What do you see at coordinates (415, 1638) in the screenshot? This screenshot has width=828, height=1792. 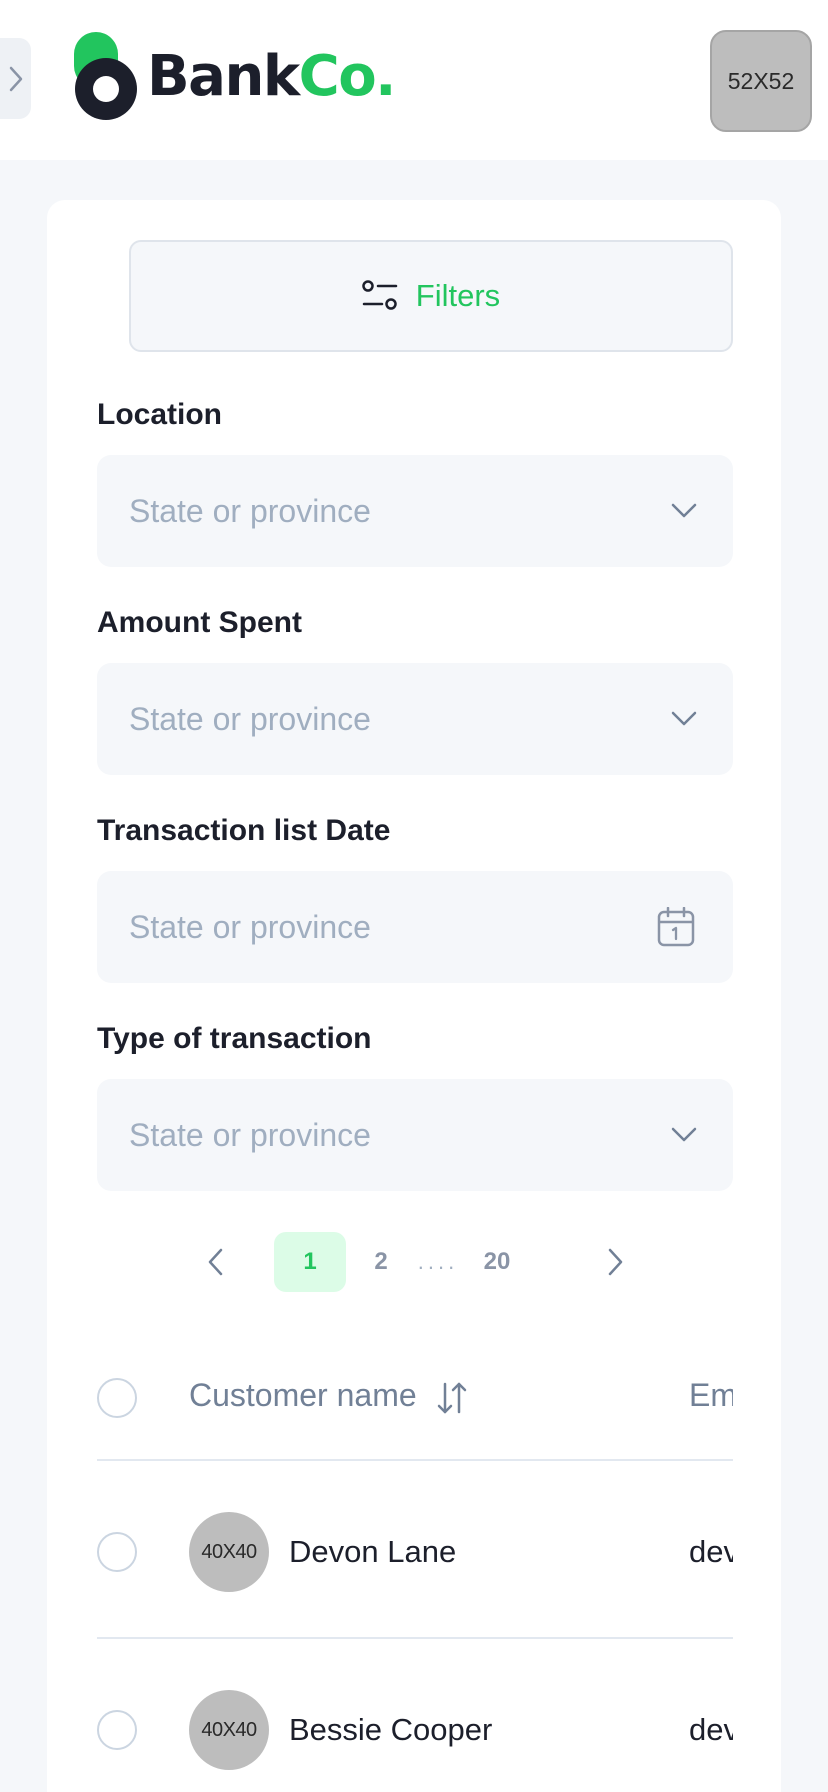 I see `table-row-divider` at bounding box center [415, 1638].